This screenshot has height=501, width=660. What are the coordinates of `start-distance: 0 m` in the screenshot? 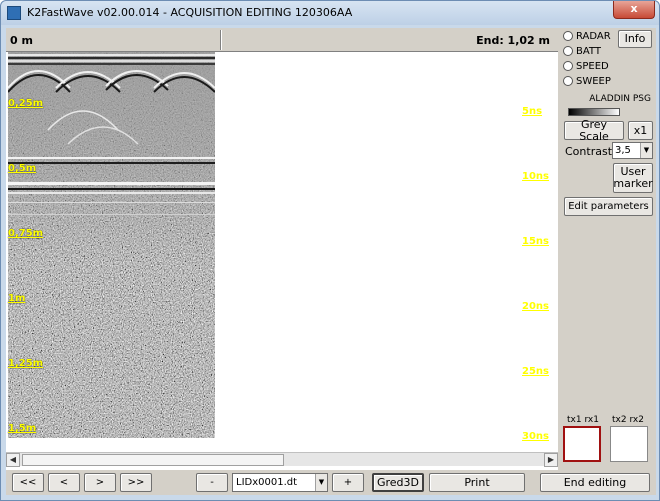 It's located at (21, 40).